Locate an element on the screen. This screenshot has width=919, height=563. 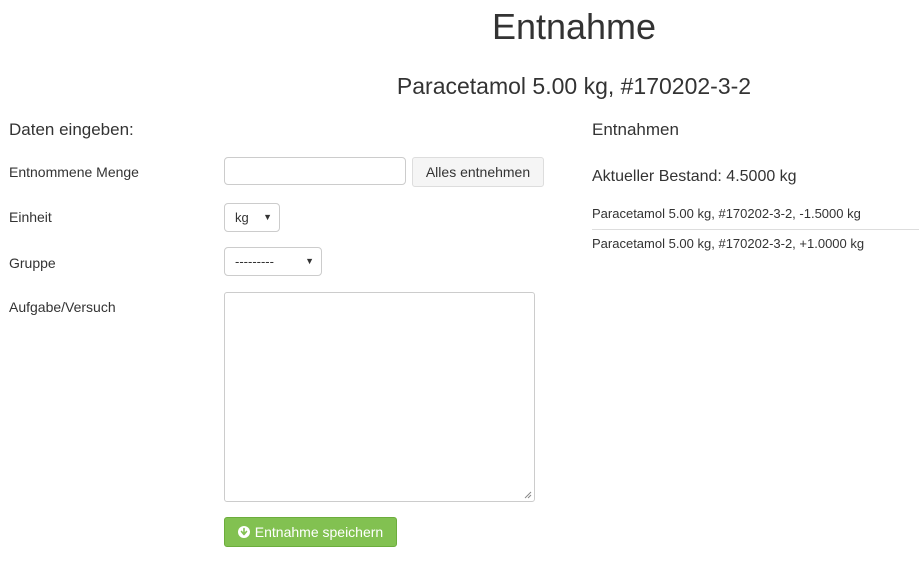
withdrawals-heading: Entnahmen is located at coordinates (635, 129).